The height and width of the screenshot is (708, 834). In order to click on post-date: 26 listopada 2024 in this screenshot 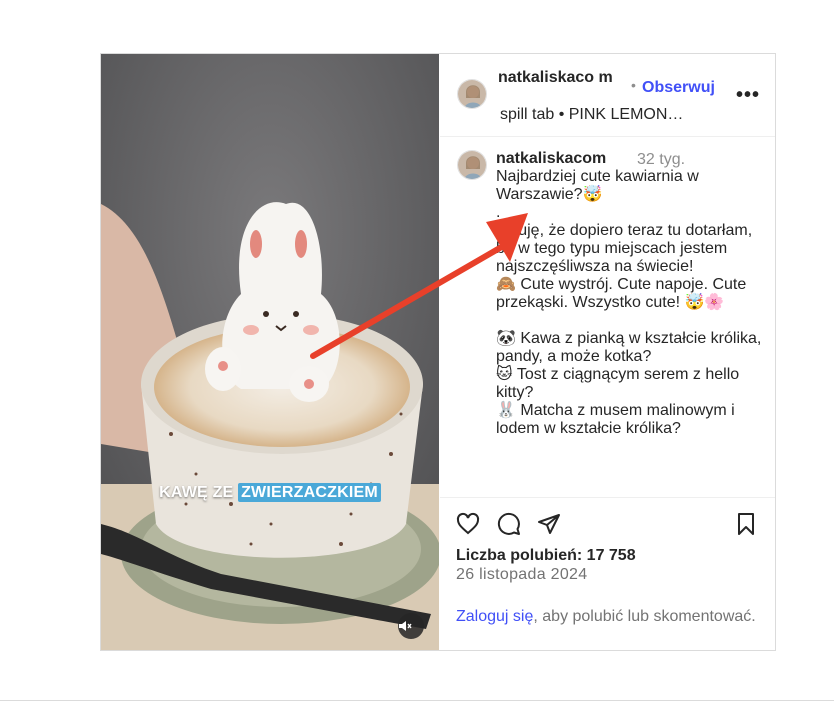, I will do `click(521, 575)`.